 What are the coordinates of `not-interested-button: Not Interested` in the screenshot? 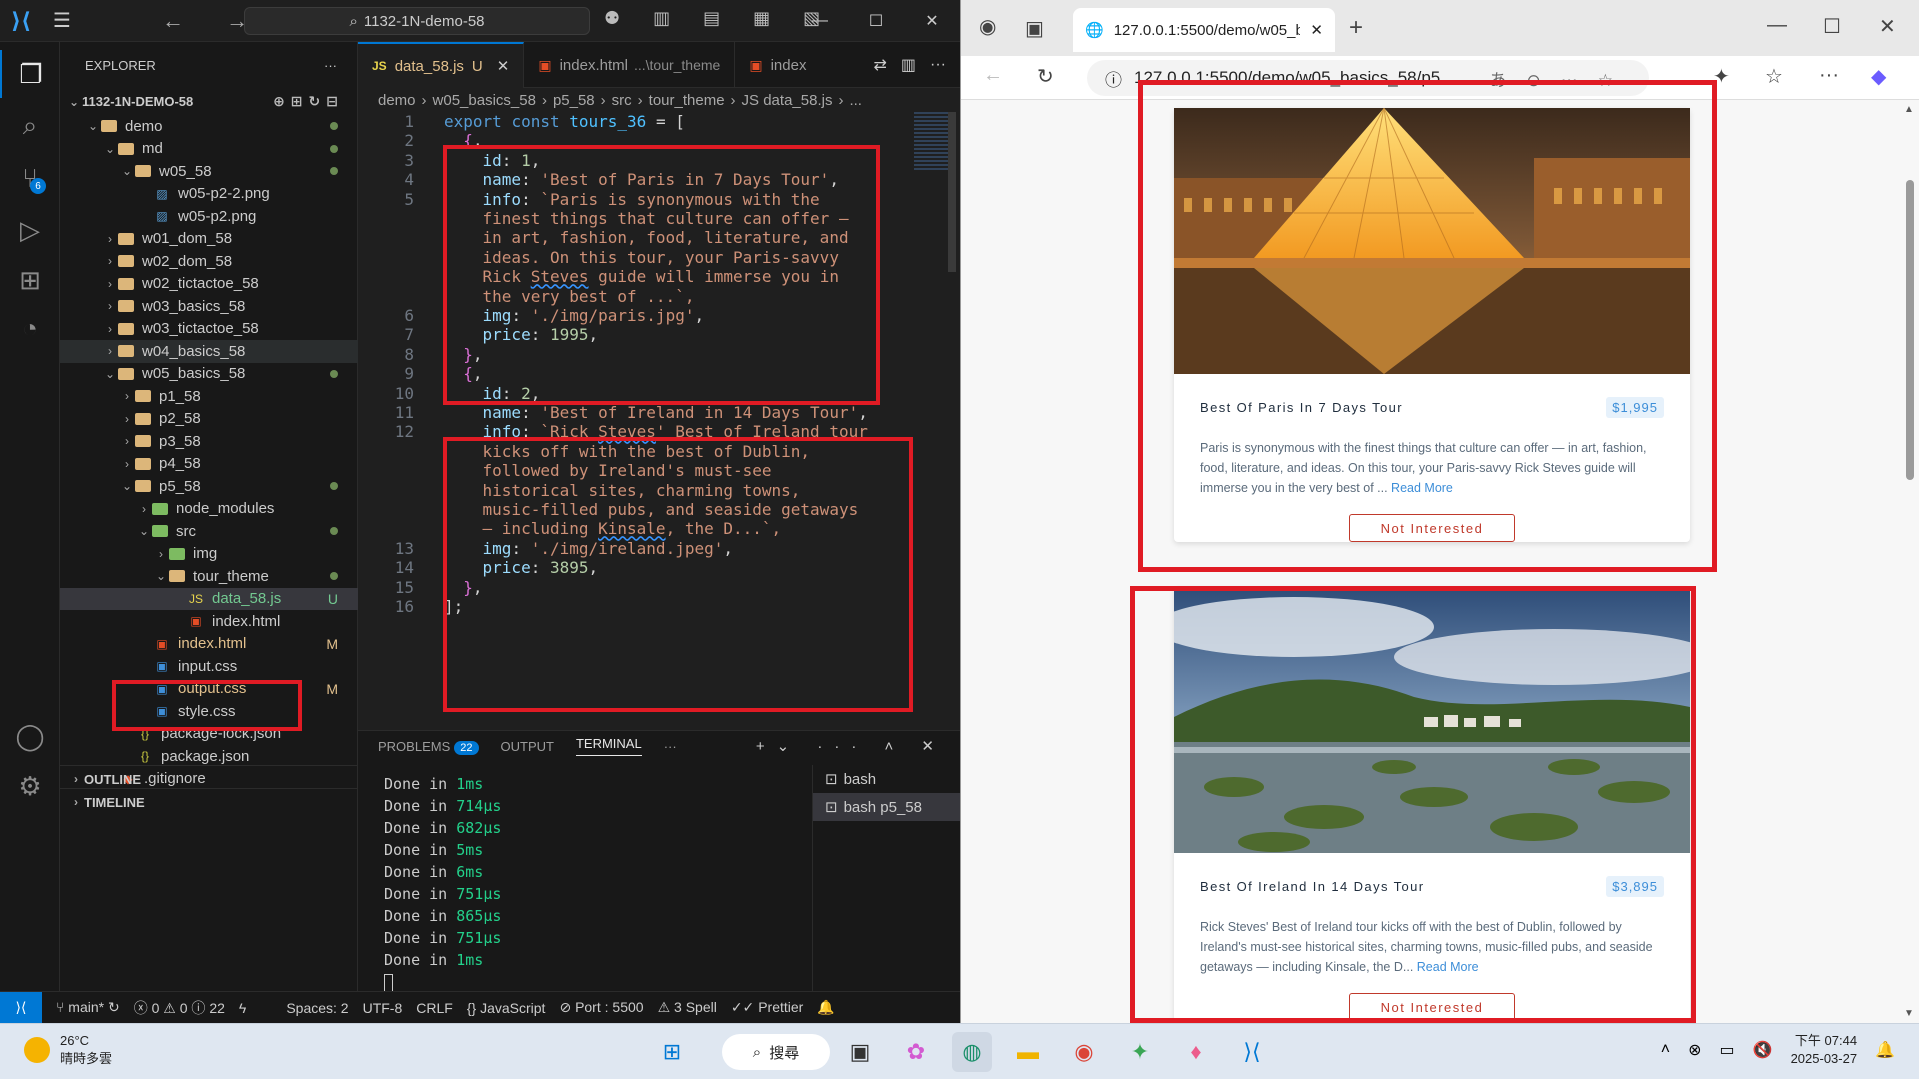 It's located at (1432, 528).